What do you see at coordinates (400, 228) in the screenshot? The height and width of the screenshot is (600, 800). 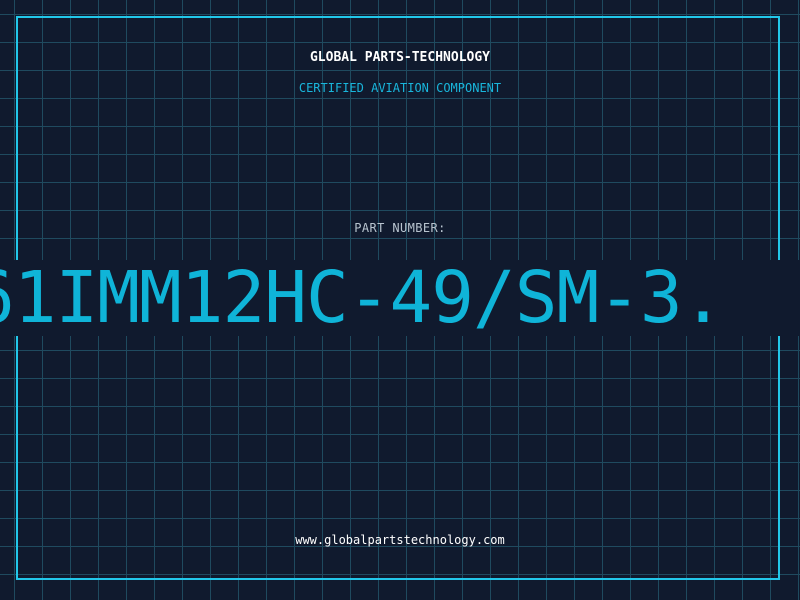 I see `part-number-label: PART NUMBER:` at bounding box center [400, 228].